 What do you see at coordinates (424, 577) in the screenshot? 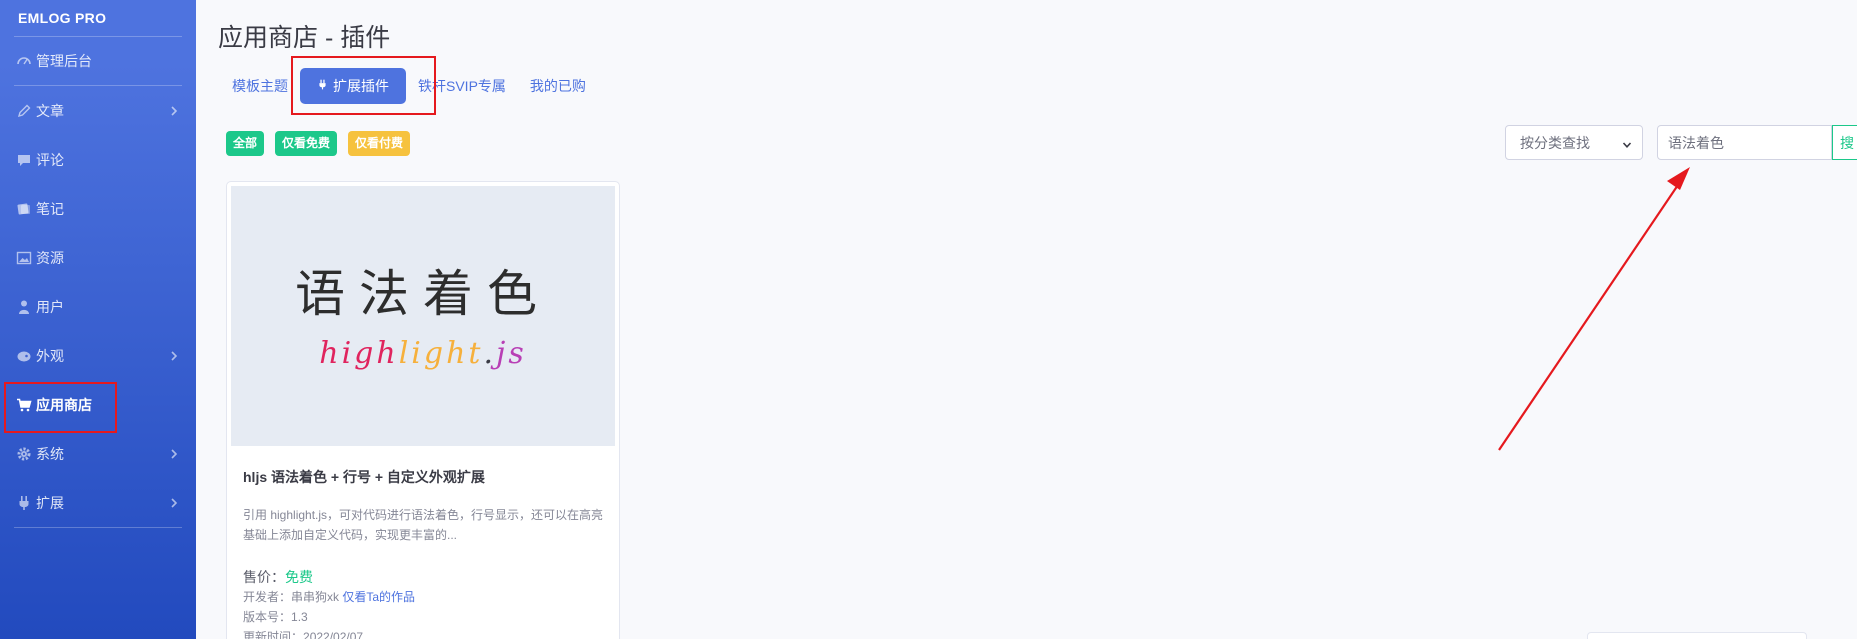
I see `plugin-price: 售价：免费` at bounding box center [424, 577].